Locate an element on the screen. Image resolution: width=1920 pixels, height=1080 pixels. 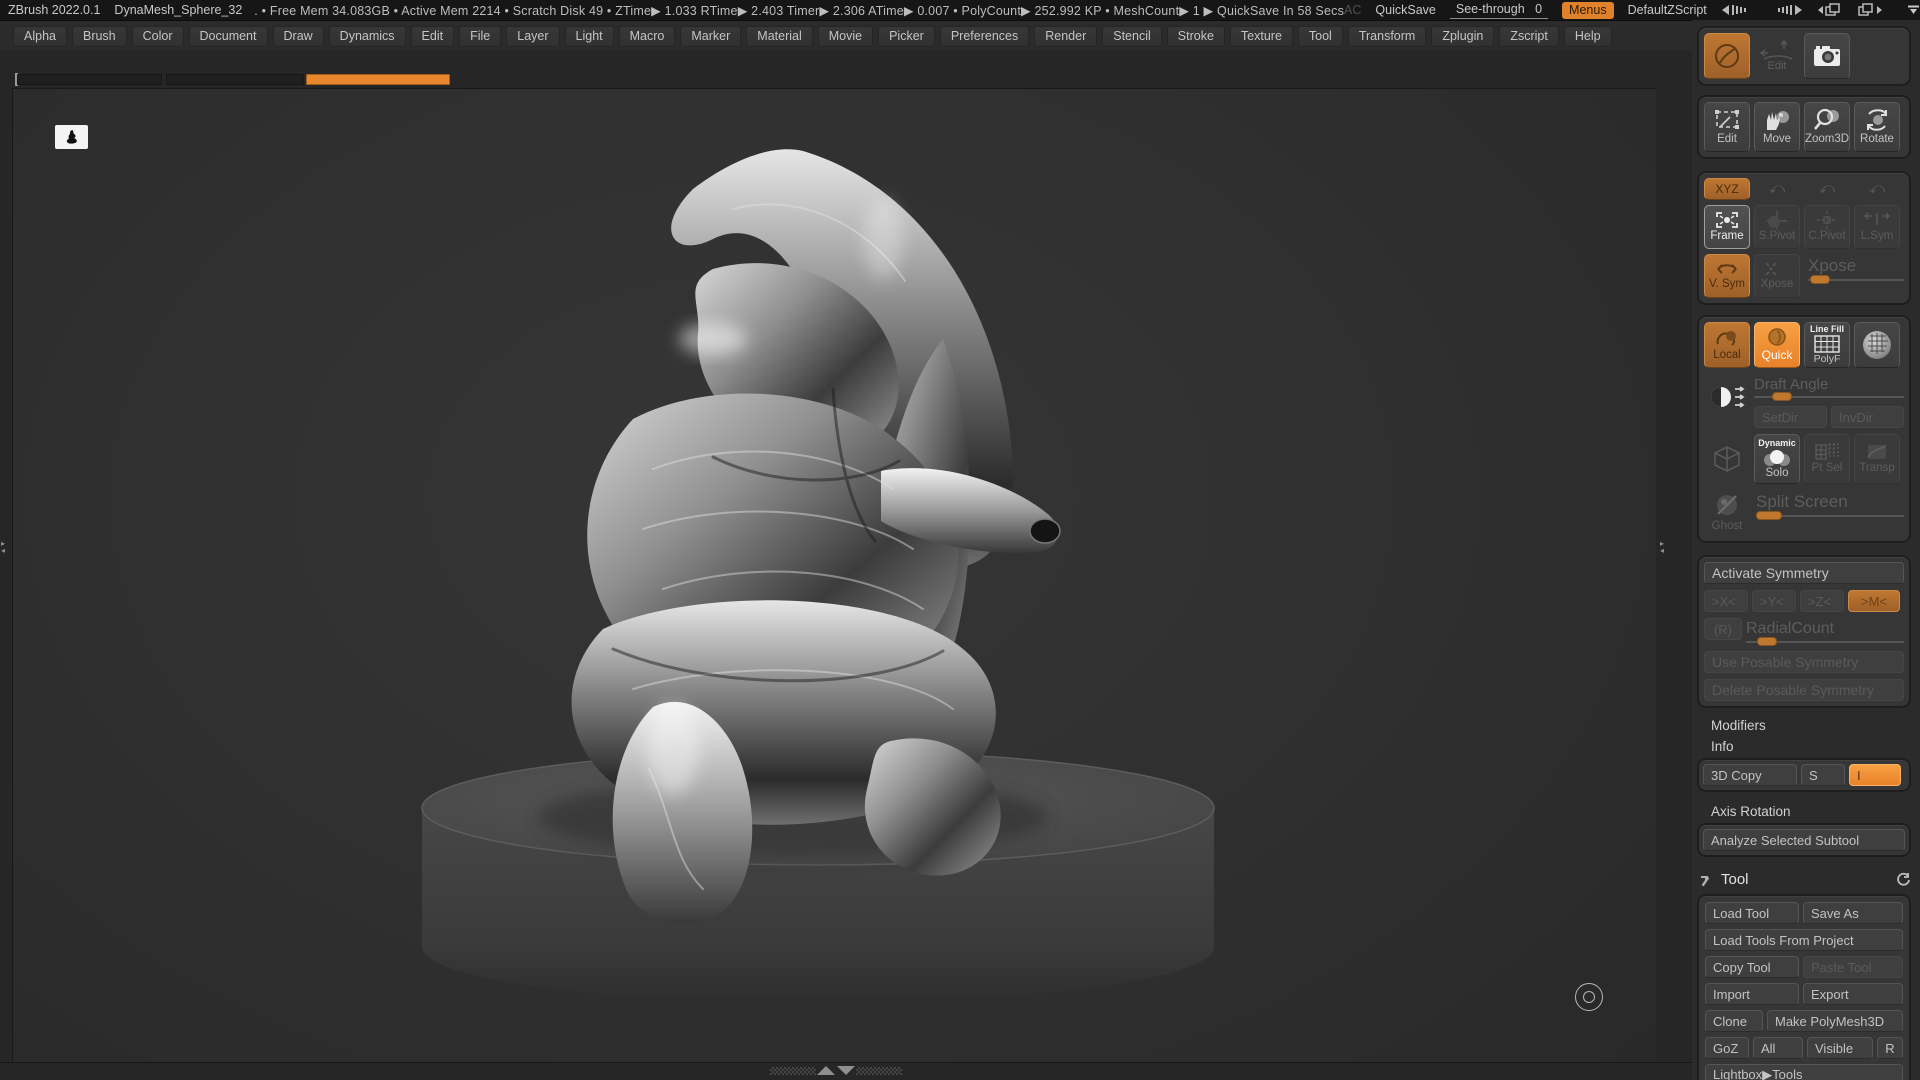
menus-toggle-button: Menus is located at coordinates (1588, 10).